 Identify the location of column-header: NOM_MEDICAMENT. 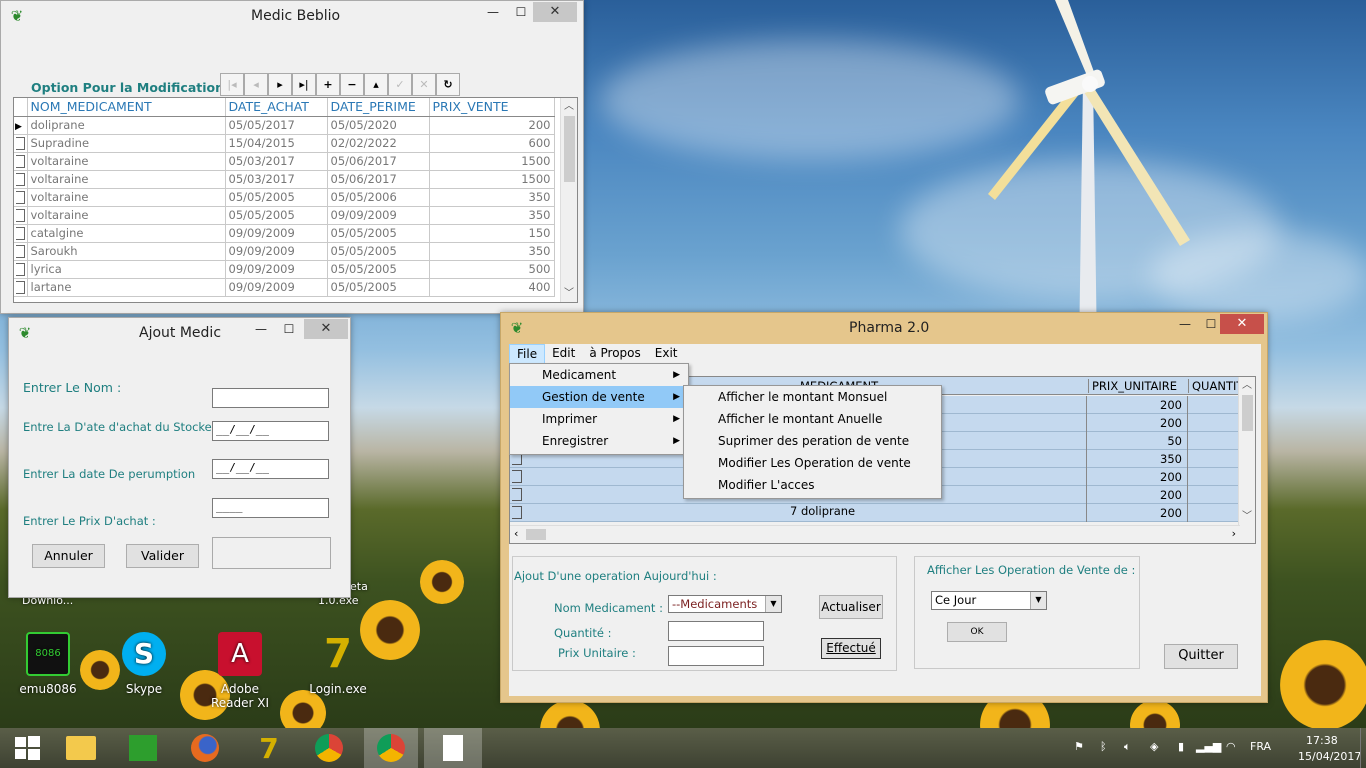
(126, 107).